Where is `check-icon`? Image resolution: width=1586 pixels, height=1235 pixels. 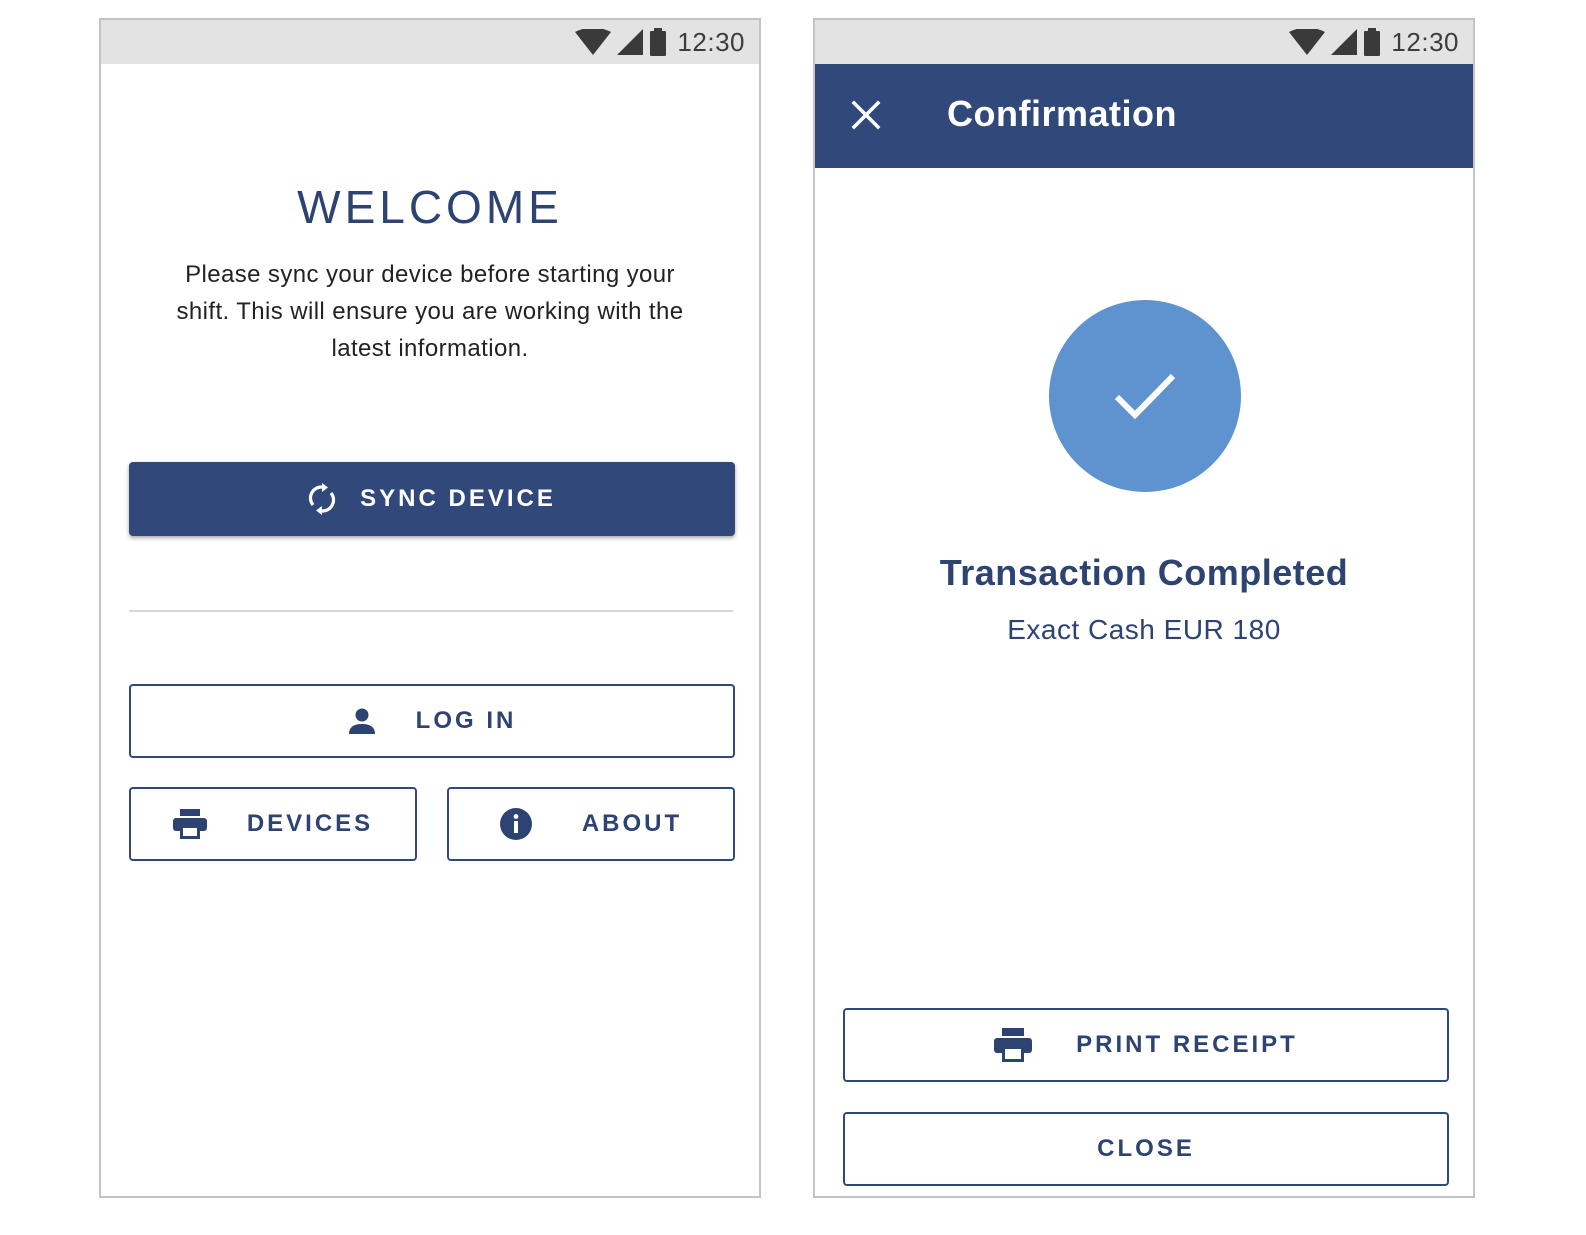 check-icon is located at coordinates (1145, 396).